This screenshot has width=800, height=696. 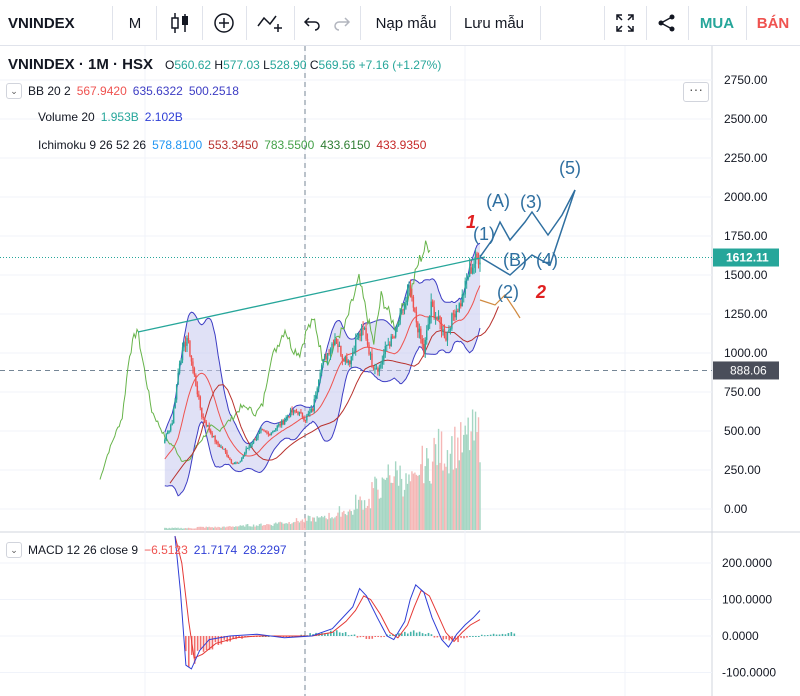 I want to click on buy-button: MUA, so click(x=717, y=23).